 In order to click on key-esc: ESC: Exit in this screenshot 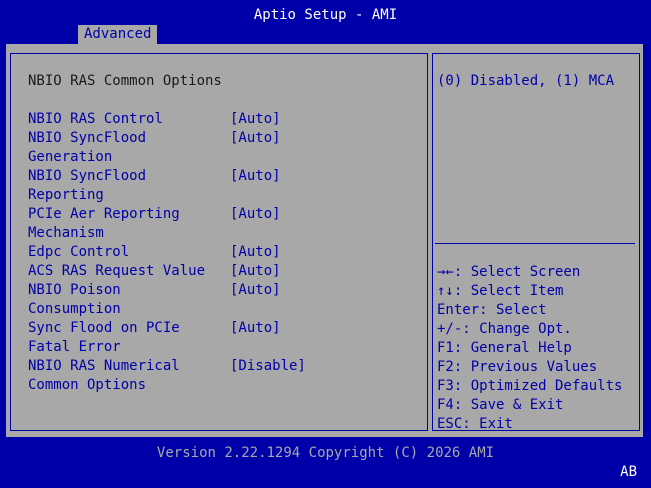, I will do `click(475, 424)`.